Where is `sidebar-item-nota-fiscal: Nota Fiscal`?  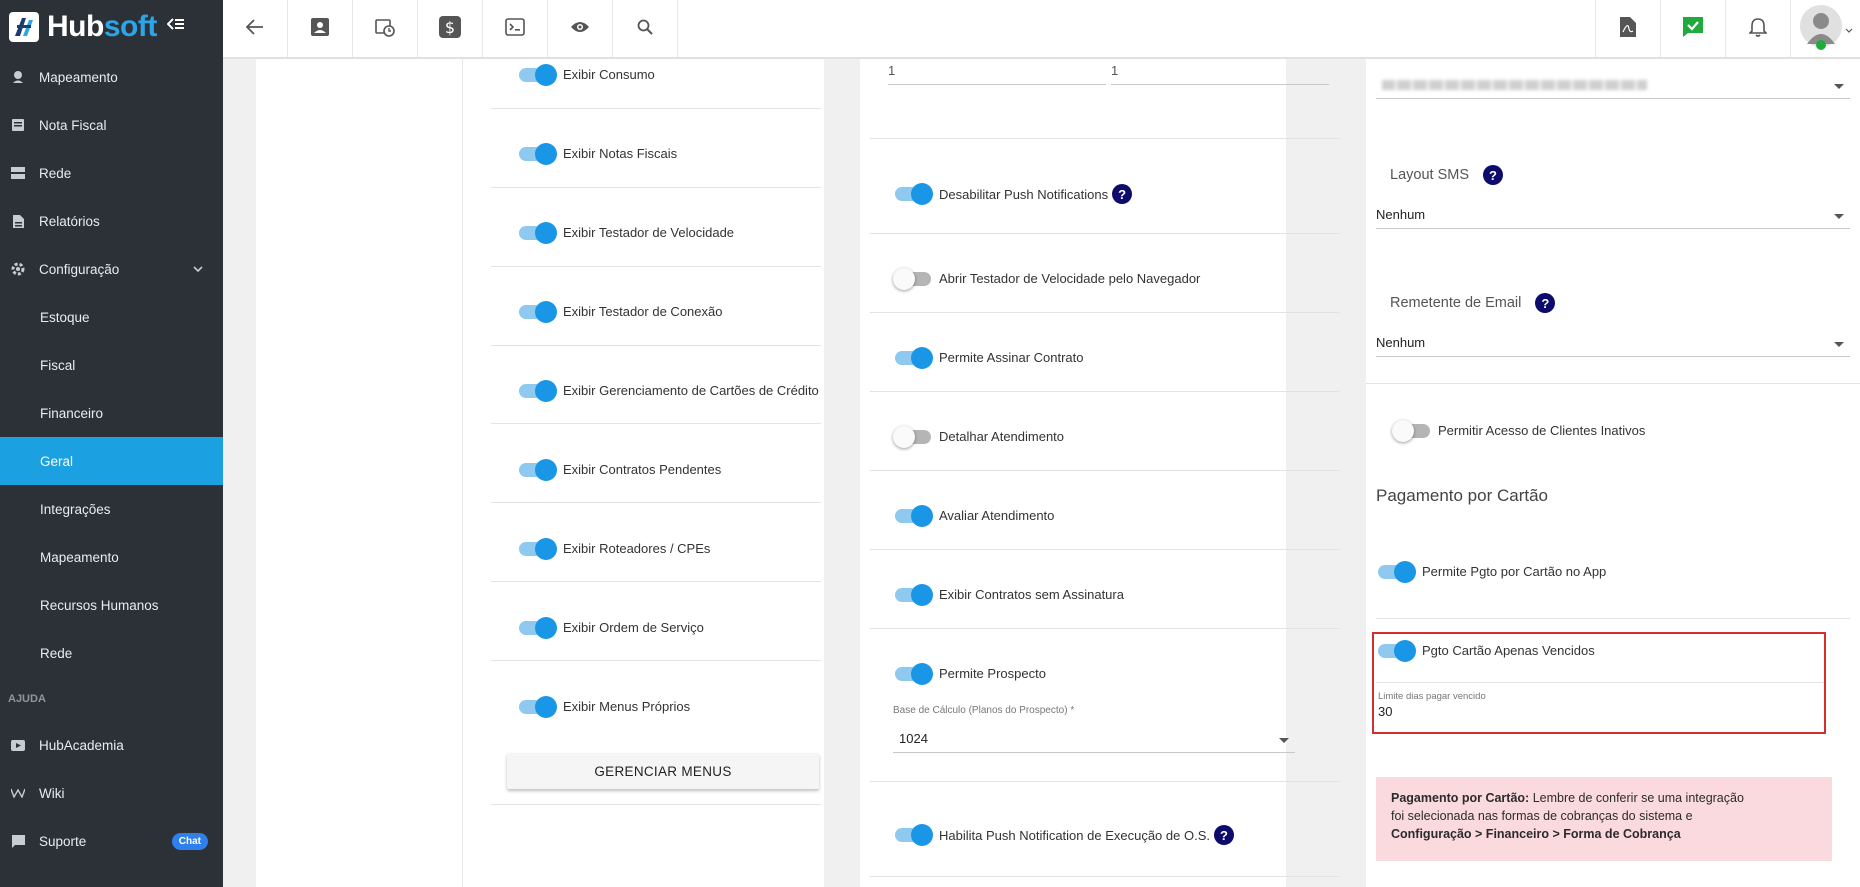
sidebar-item-nota-fiscal: Nota Fiscal is located at coordinates (111, 125).